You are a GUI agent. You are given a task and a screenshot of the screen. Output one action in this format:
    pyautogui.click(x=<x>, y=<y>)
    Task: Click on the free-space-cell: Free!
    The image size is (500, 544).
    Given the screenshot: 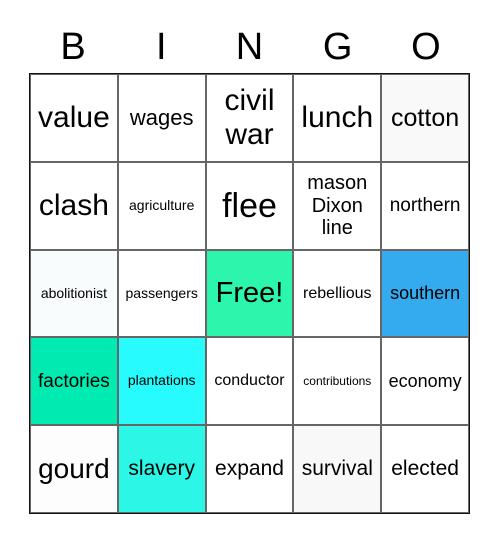 What is the action you would take?
    pyautogui.click(x=249, y=293)
    